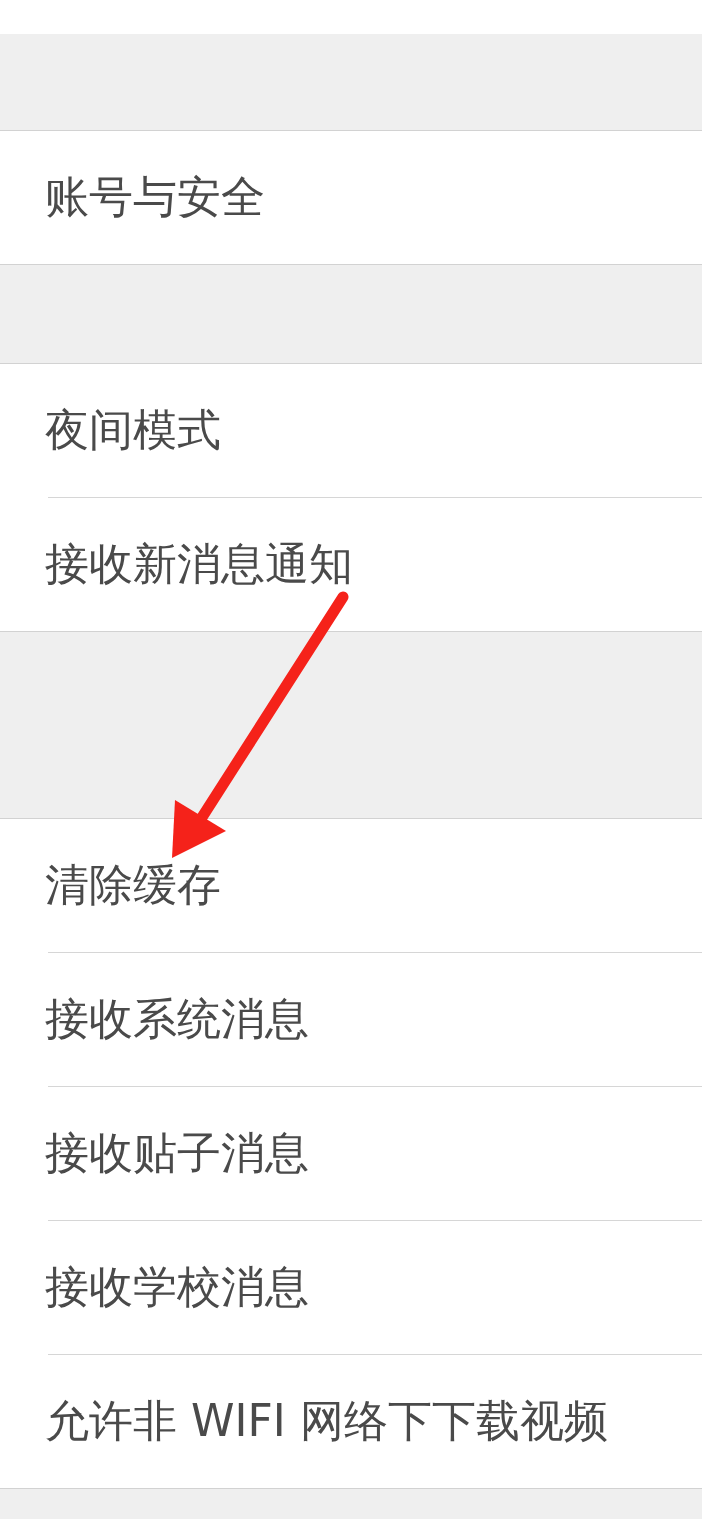 The height and width of the screenshot is (1519, 702). I want to click on settings-item: 允许非 WIFI 网络下下载视频, so click(351, 1421).